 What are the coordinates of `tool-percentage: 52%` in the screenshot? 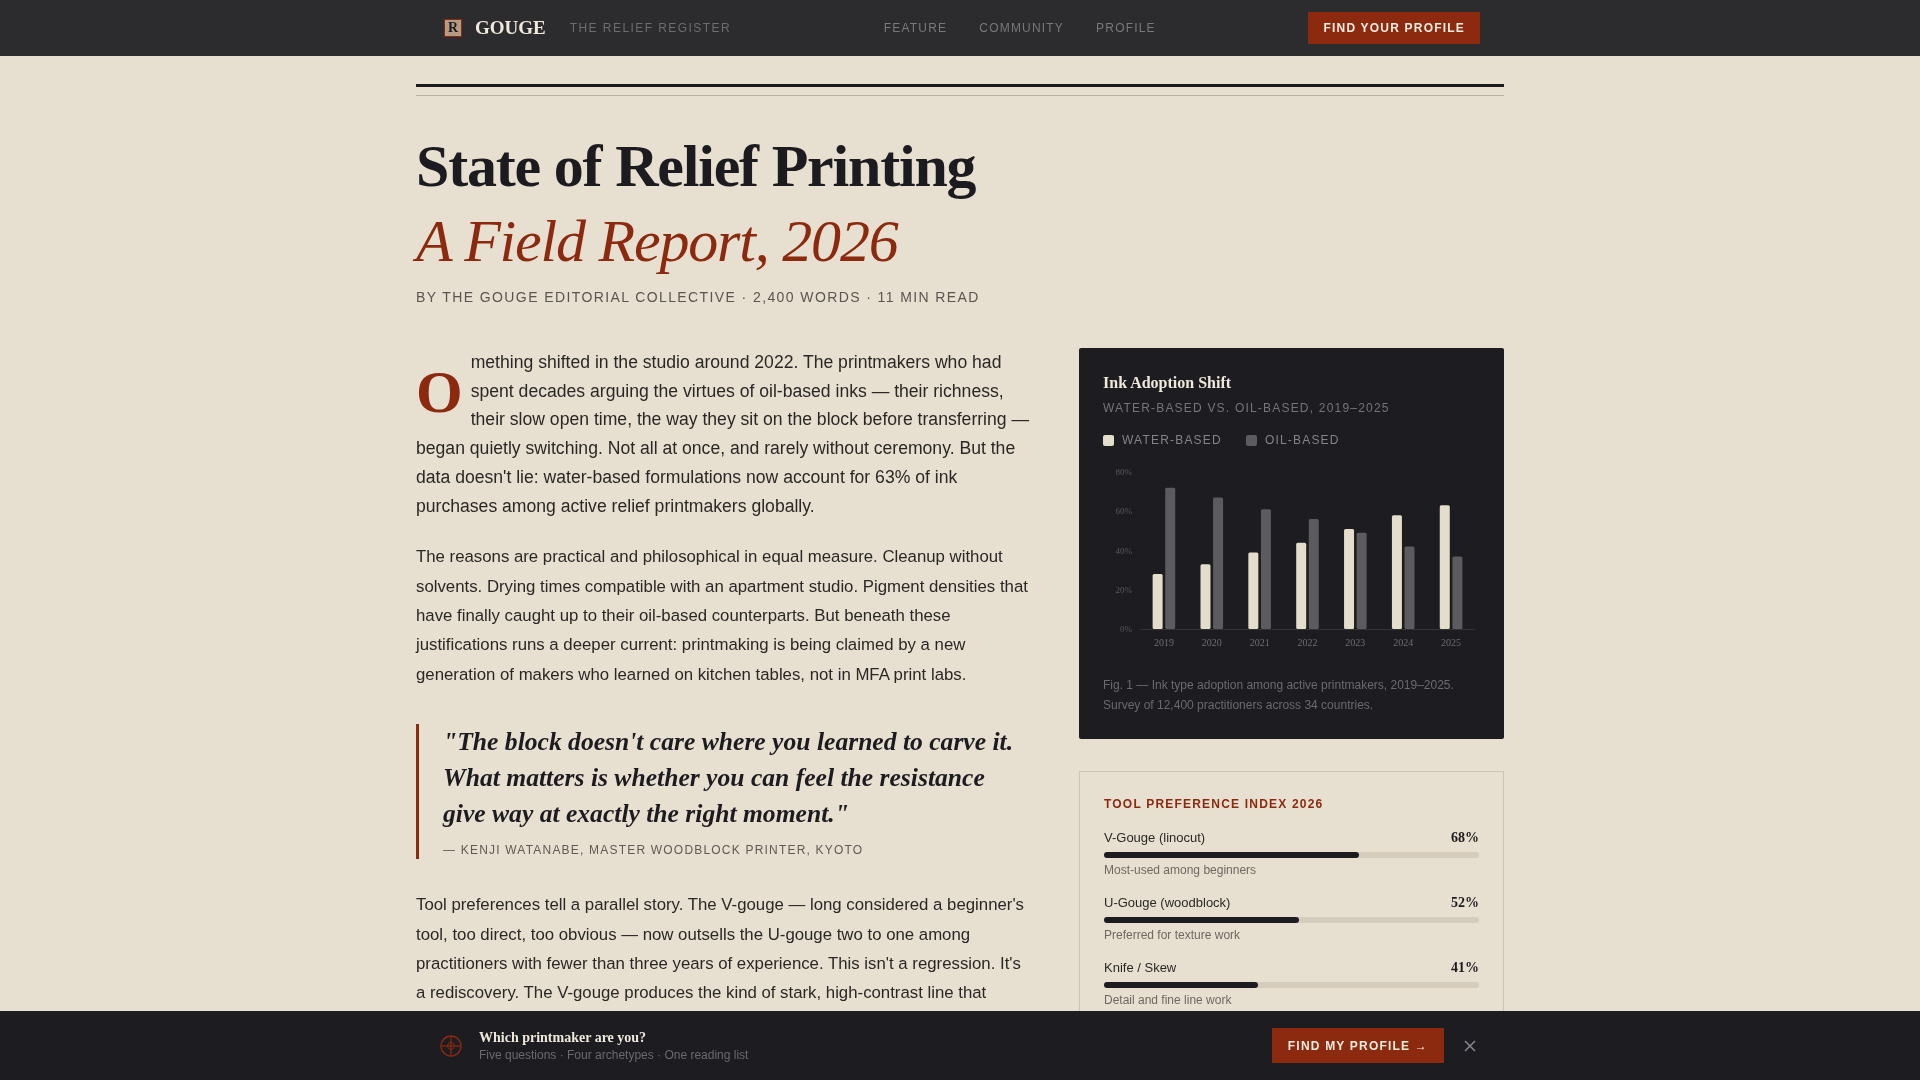 It's located at (1465, 903).